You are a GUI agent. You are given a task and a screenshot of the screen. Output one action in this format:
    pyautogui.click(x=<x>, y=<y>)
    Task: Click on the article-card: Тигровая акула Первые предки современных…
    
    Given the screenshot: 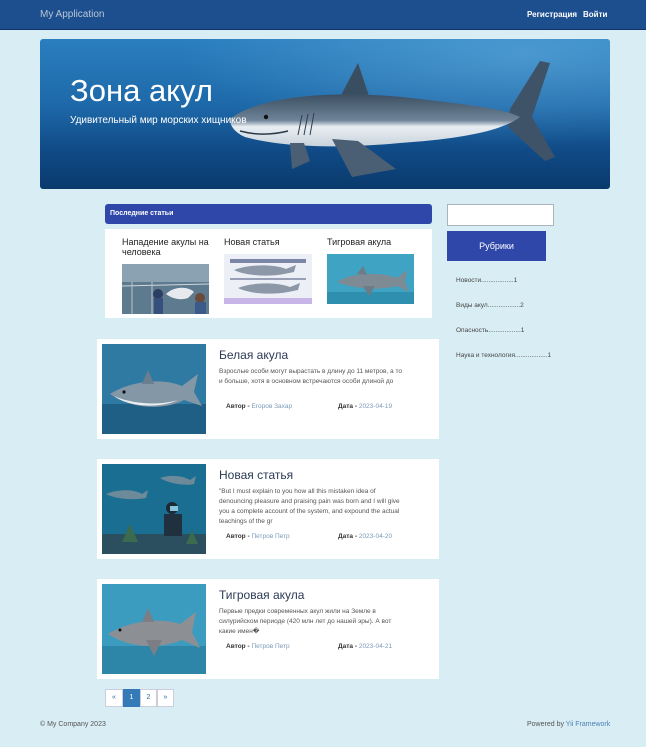 What is the action you would take?
    pyautogui.click(x=268, y=629)
    